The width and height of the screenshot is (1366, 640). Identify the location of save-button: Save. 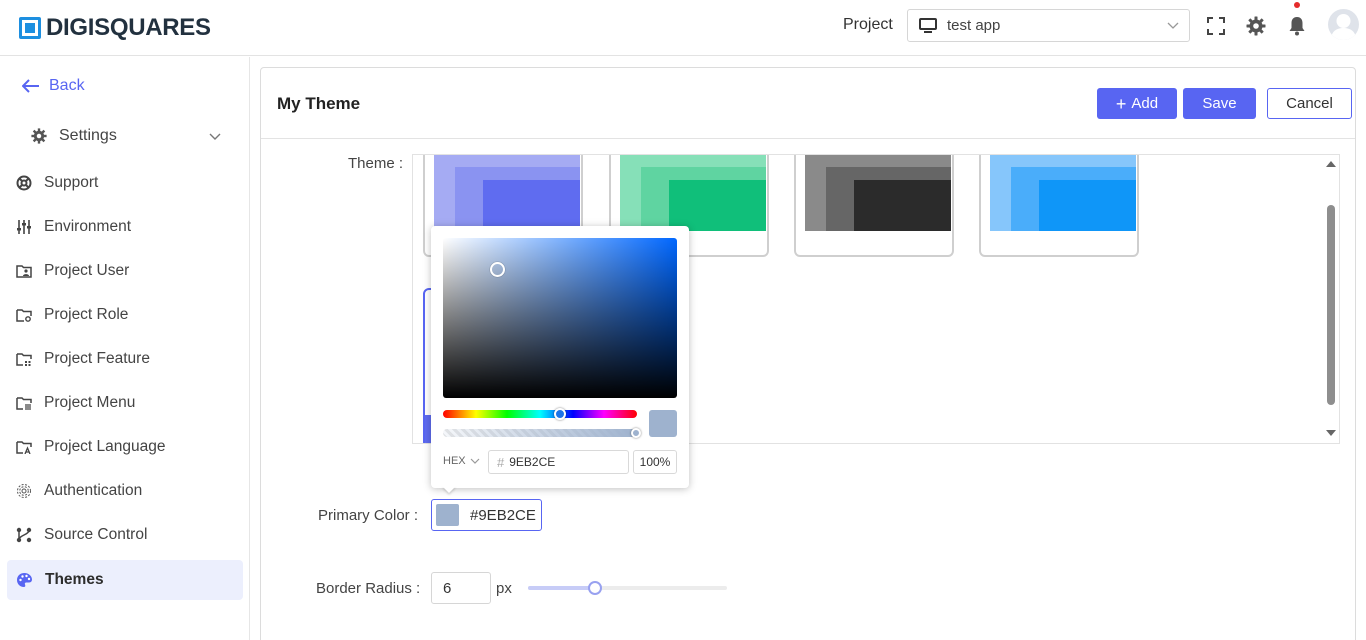
(1219, 103).